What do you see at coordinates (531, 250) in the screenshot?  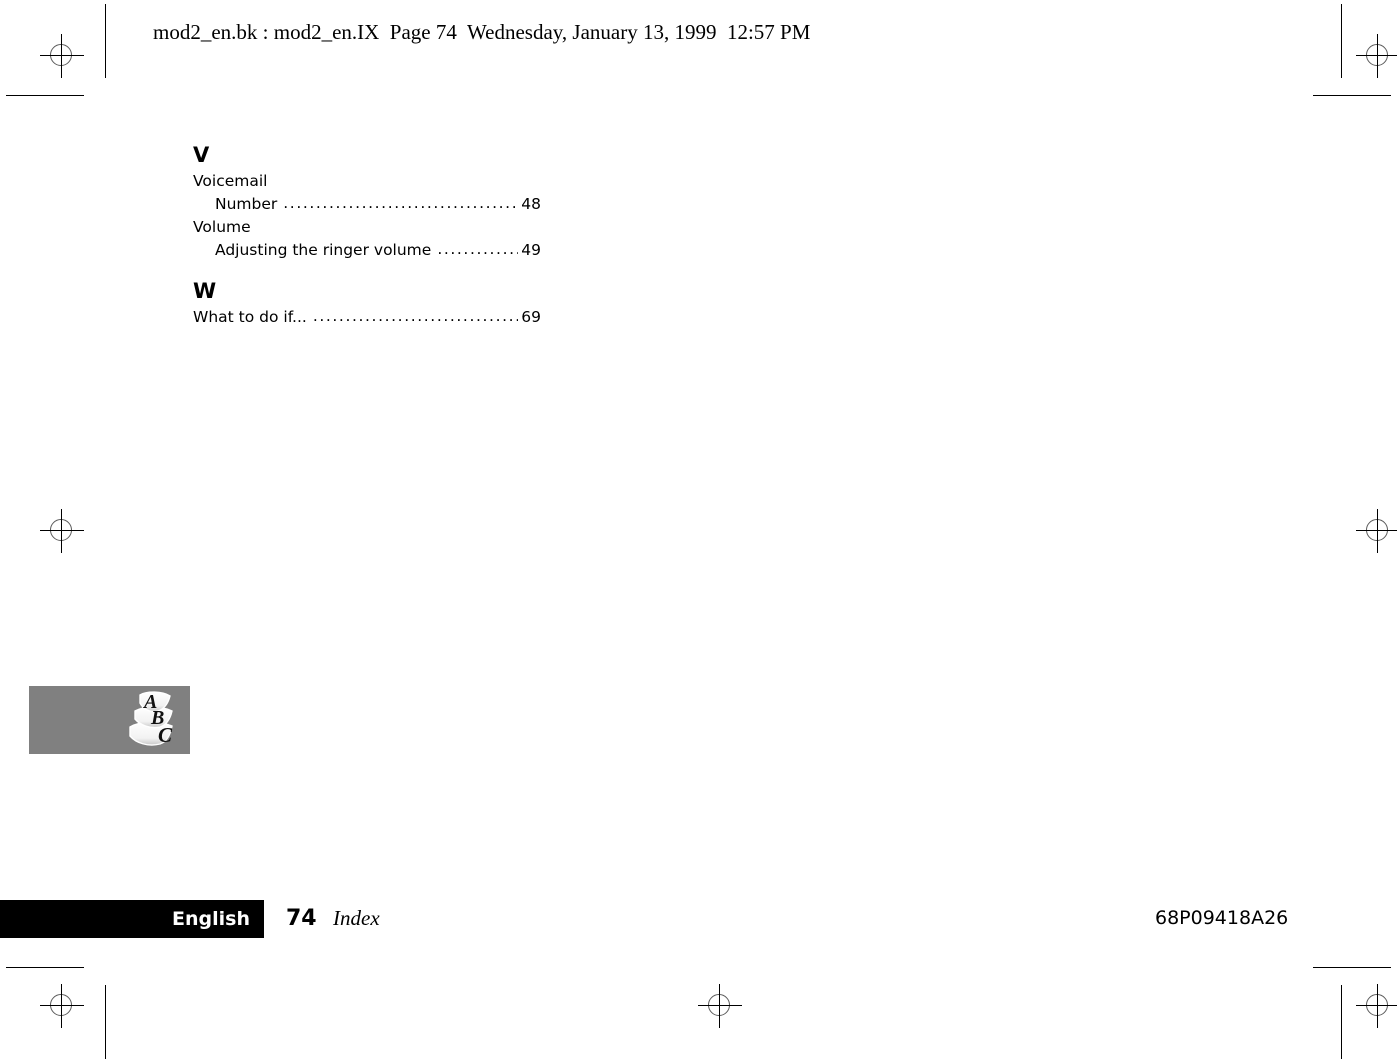 I see `index-entry-page: 49` at bounding box center [531, 250].